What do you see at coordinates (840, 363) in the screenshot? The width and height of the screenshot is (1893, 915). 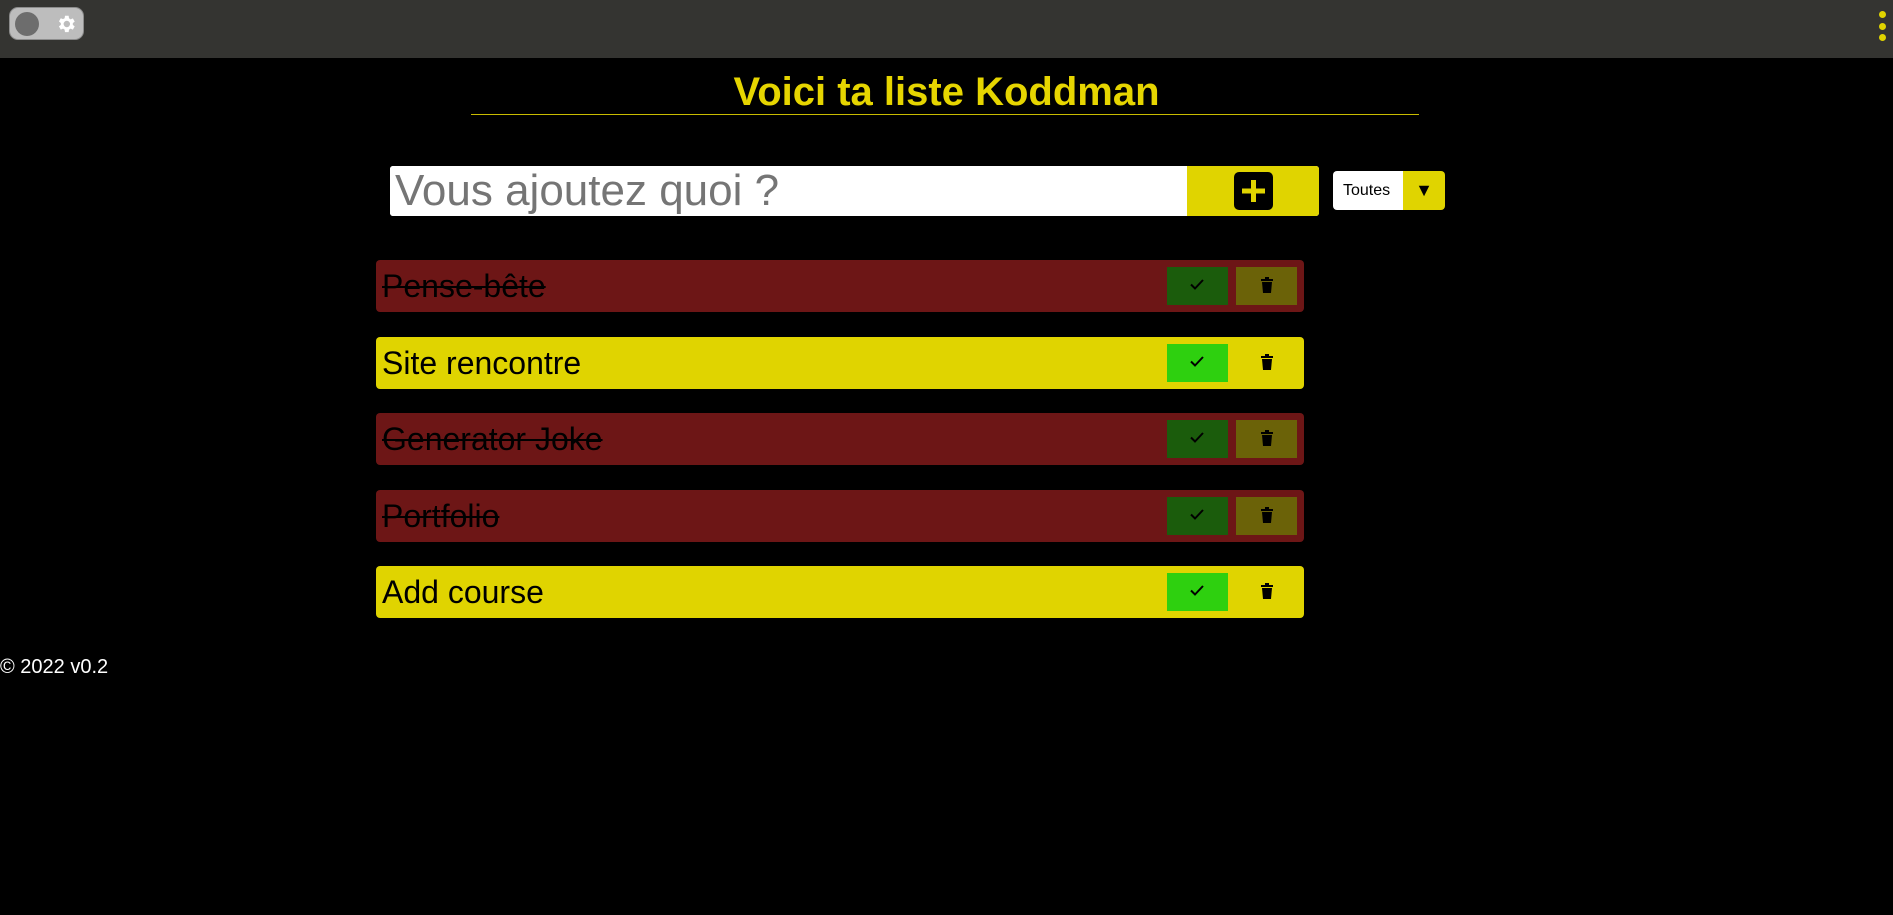 I see `todo-item: Site rencontre` at bounding box center [840, 363].